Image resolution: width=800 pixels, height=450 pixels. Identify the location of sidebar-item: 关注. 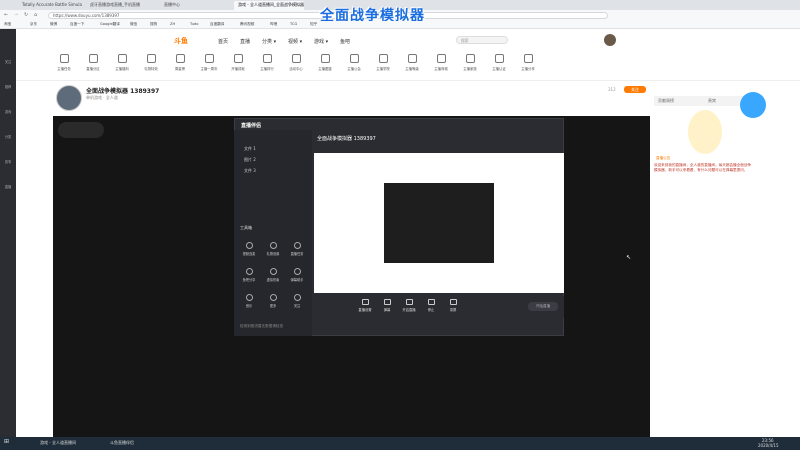
(8, 61).